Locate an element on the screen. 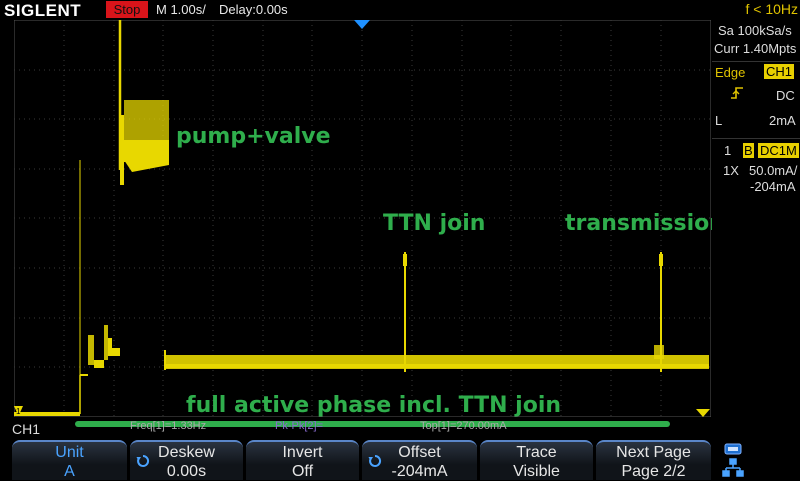  softkey-unit: Unit A is located at coordinates (69, 460).